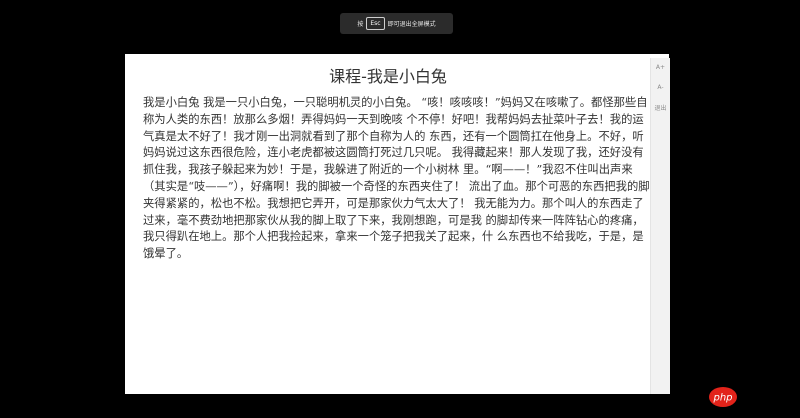 This screenshot has width=800, height=418. What do you see at coordinates (375, 23) in the screenshot?
I see `esc-key: Esc` at bounding box center [375, 23].